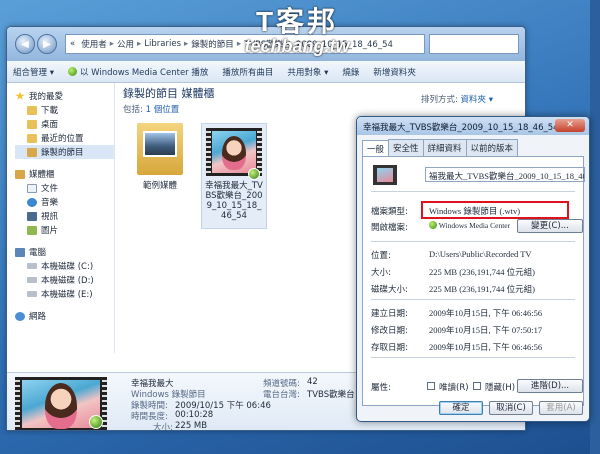  What do you see at coordinates (456, 100) in the screenshot?
I see `arrange-by: 排列方式: 資料夾 ▾` at bounding box center [456, 100].